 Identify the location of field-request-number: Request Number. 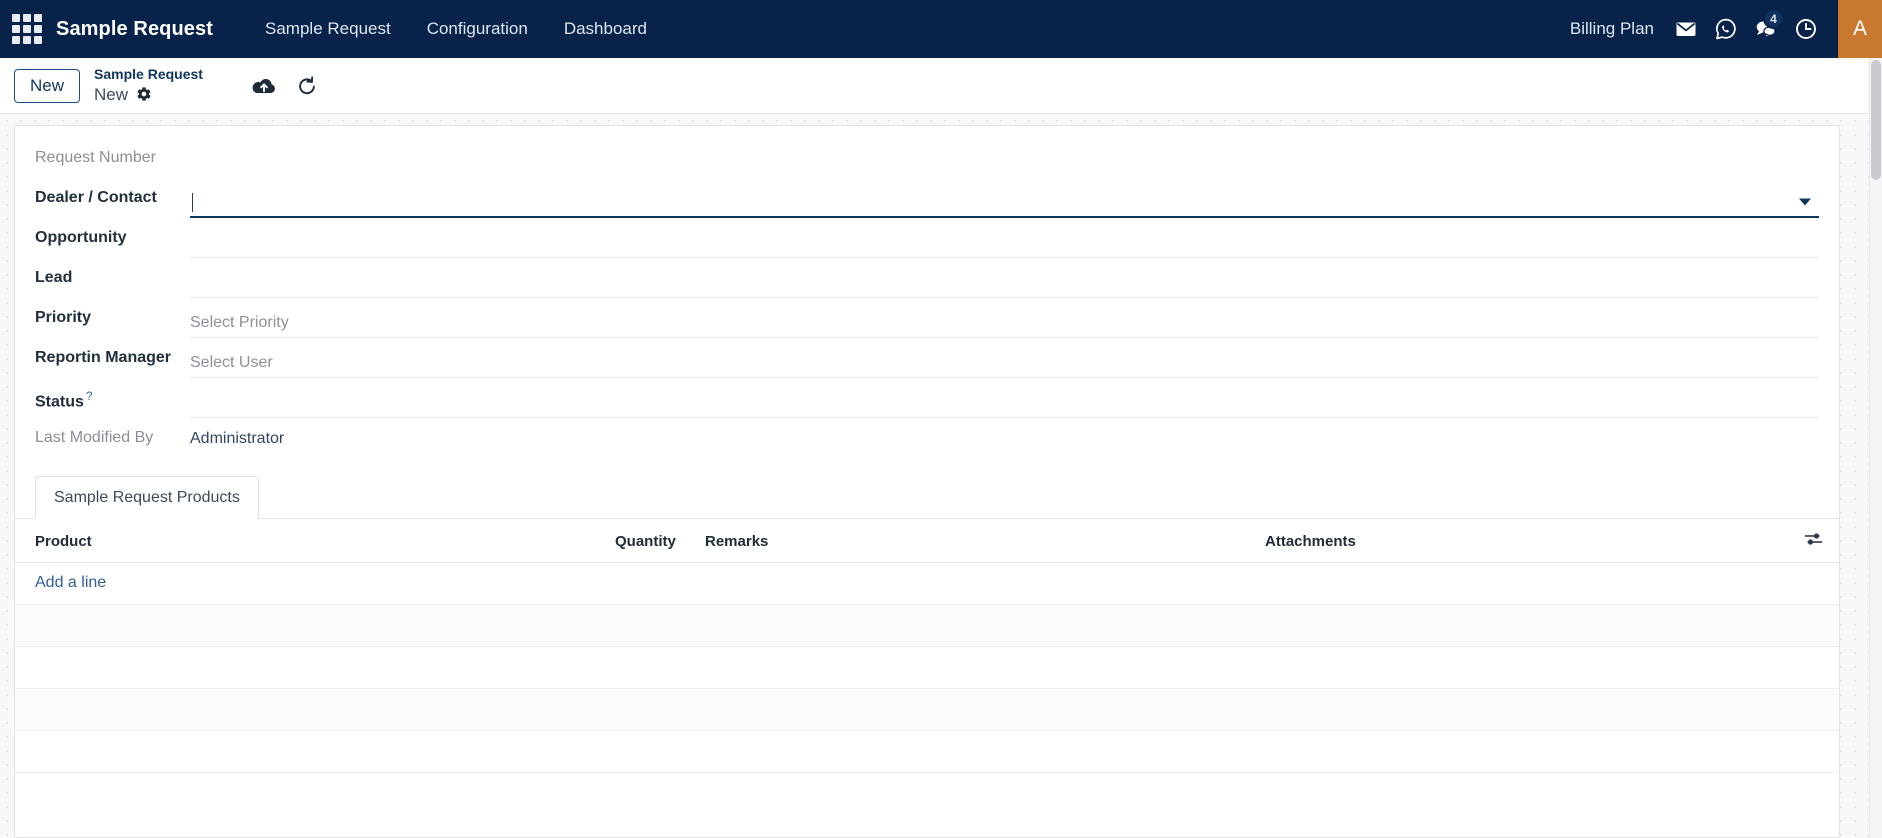
(927, 160).